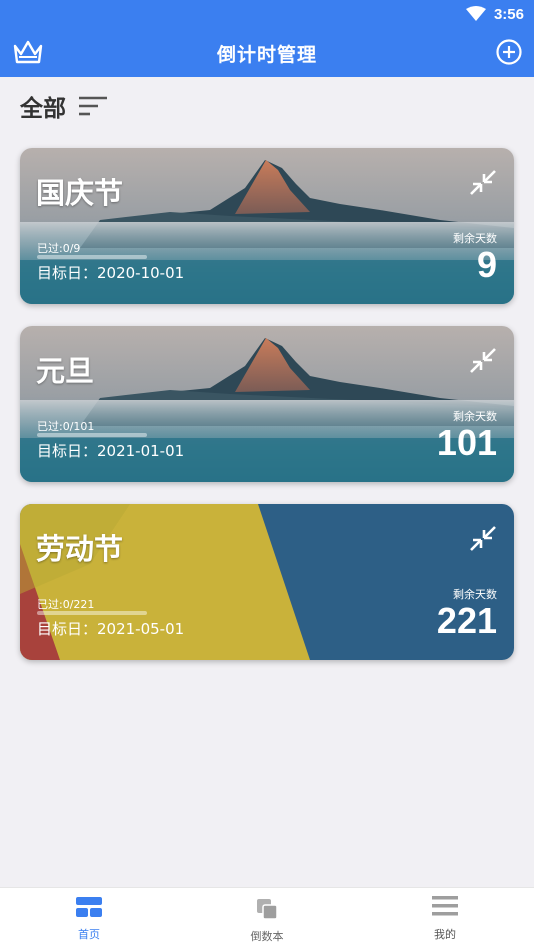 The height and width of the screenshot is (950, 534). I want to click on stack-icon, so click(267, 909).